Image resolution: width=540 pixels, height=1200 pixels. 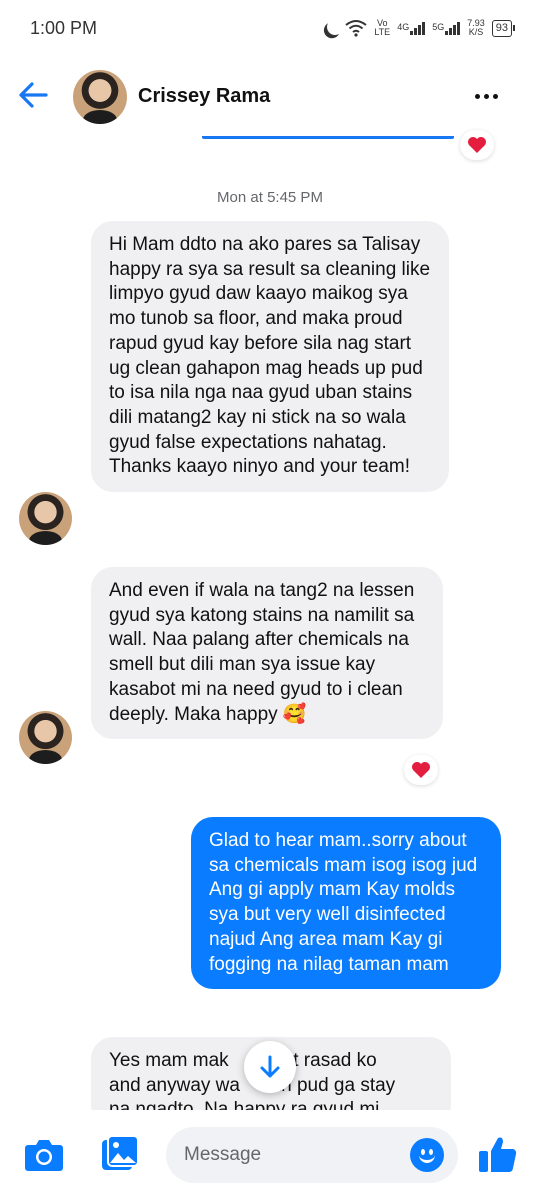 I want to click on message-line: na ngadto. Na happy ra gyud mi, so click(x=244, y=1104).